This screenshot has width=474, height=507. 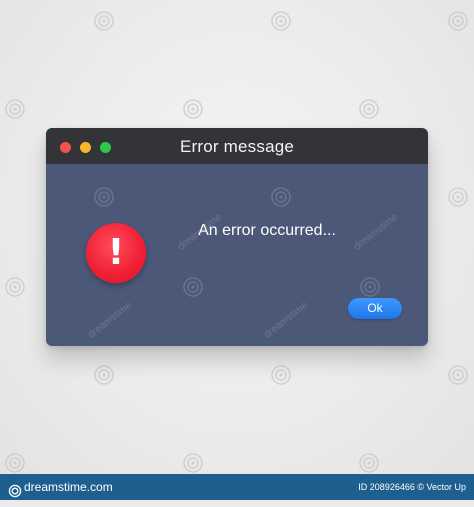 I want to click on title-bar: Error message, so click(x=237, y=146).